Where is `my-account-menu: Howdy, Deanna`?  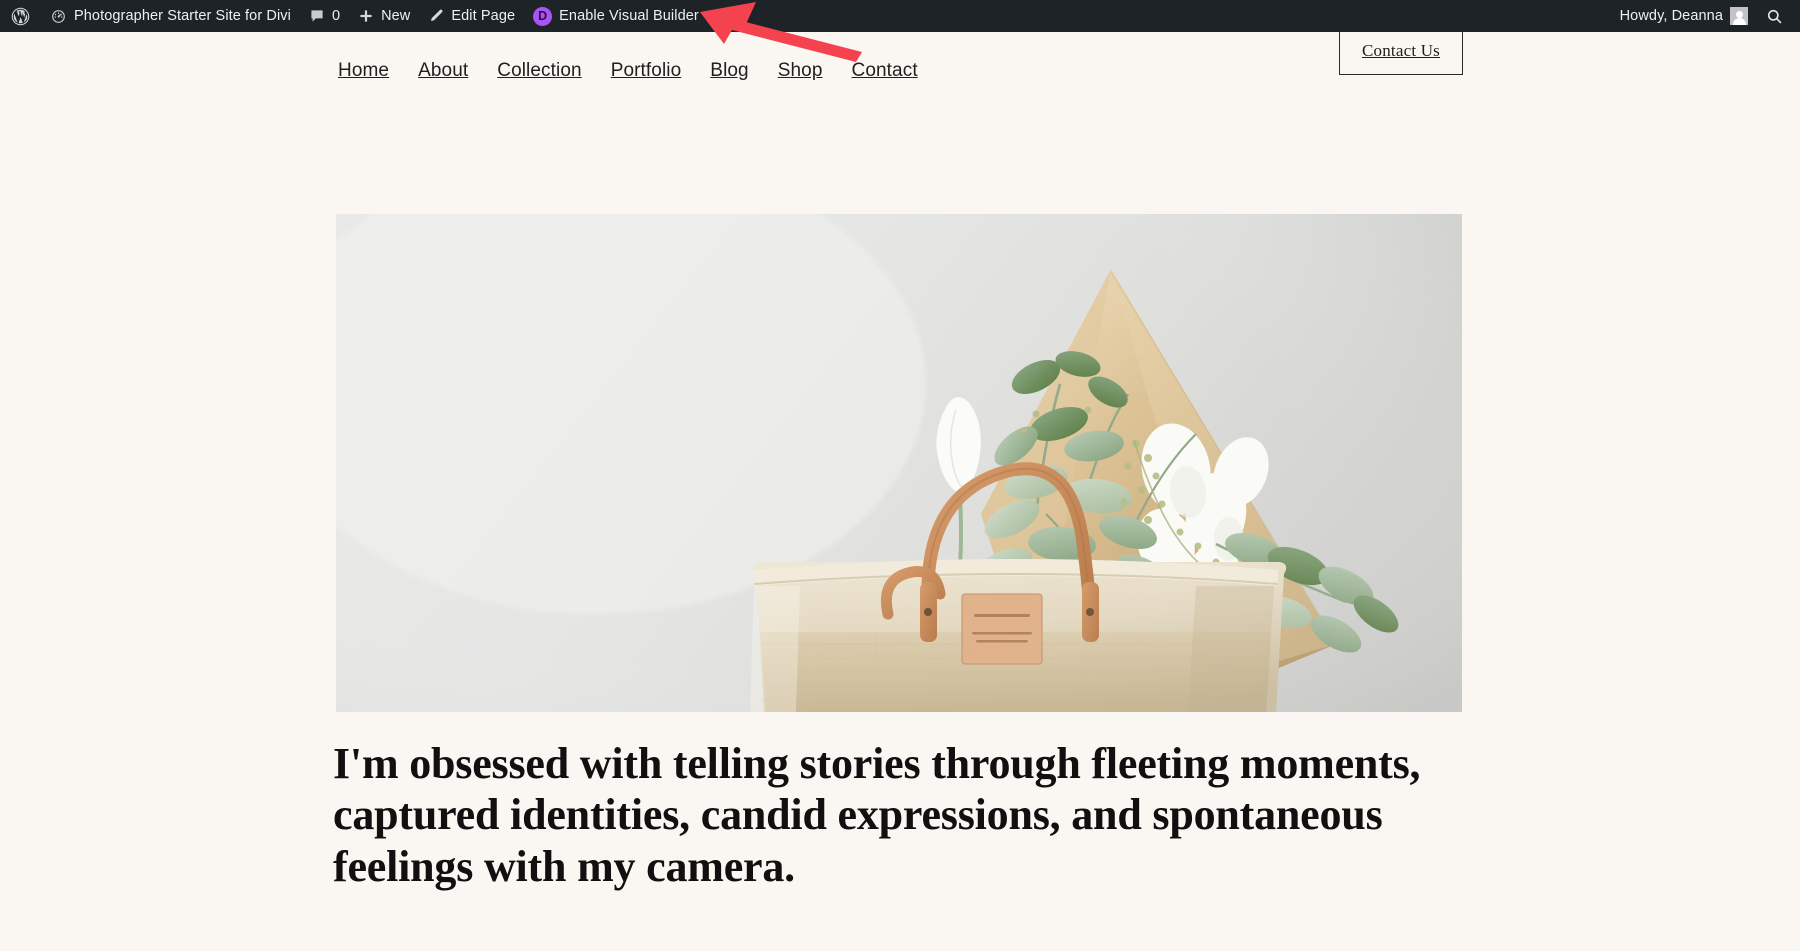
my-account-menu: Howdy, Deanna is located at coordinates (1684, 16).